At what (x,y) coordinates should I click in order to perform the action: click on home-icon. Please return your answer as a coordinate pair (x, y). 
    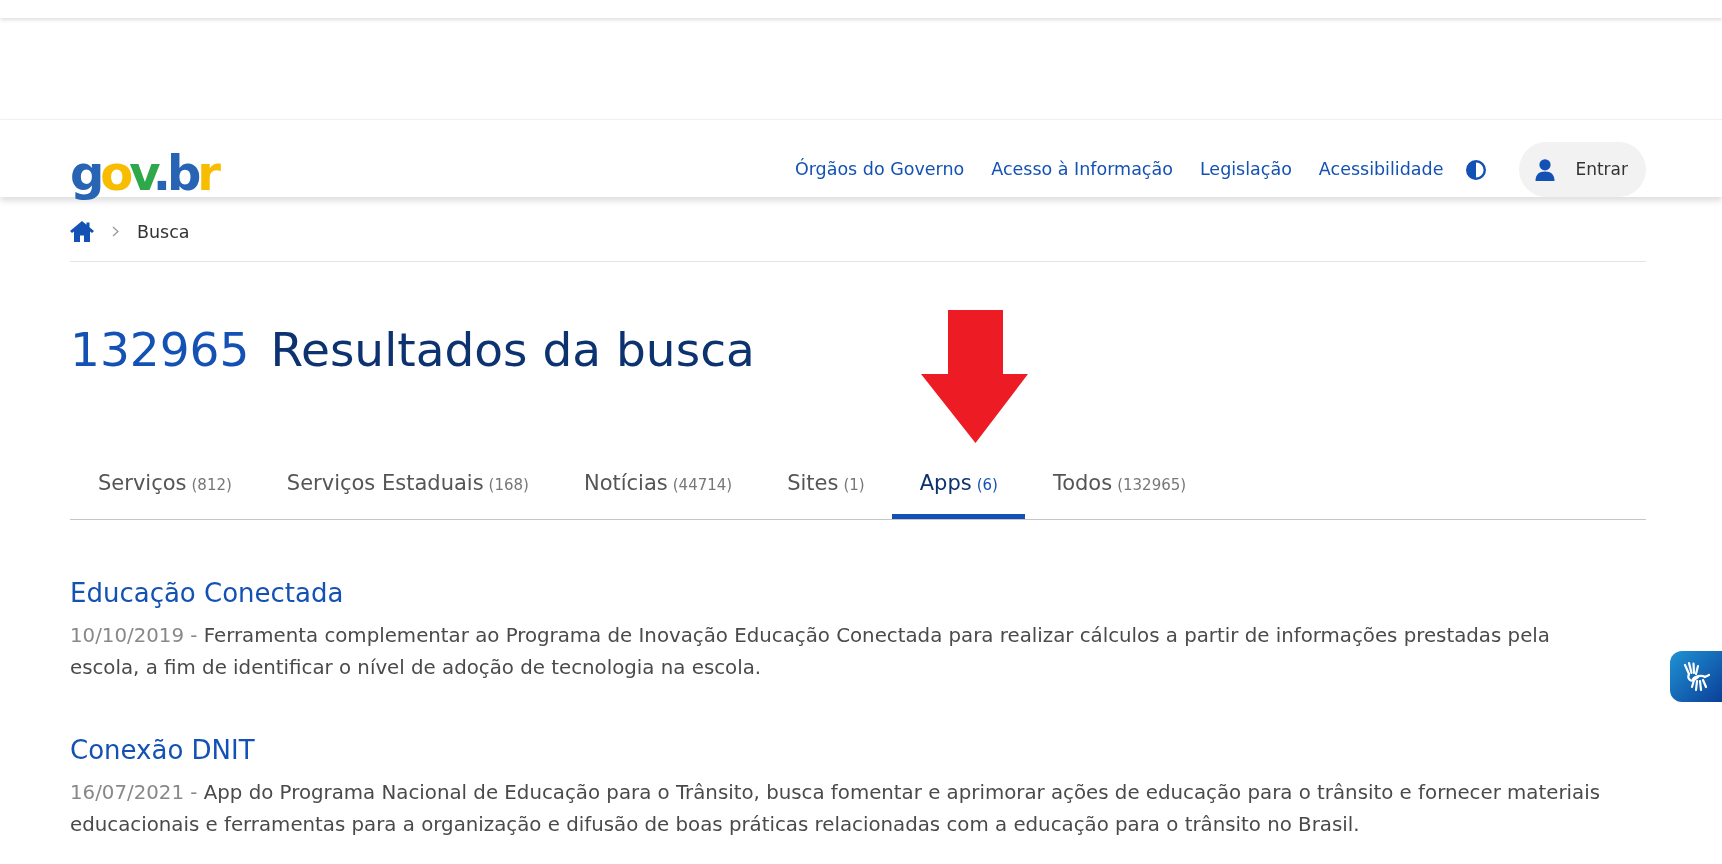
    Looking at the image, I should click on (82, 231).